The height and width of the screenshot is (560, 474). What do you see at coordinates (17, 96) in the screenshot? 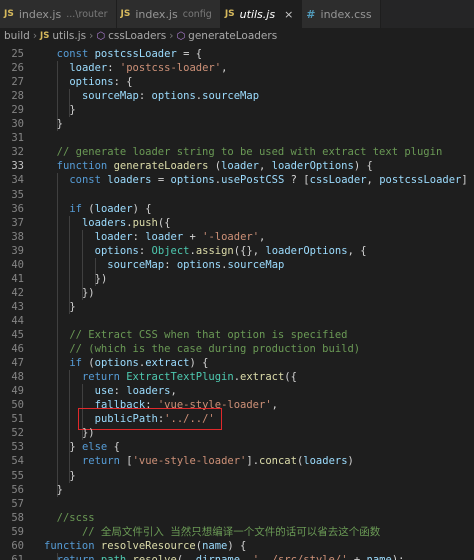
I see `line-number: 28` at bounding box center [17, 96].